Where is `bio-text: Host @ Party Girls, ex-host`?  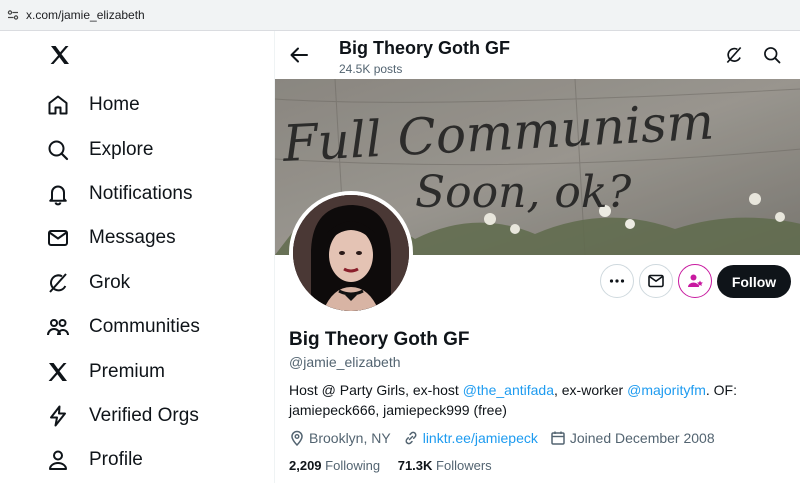
bio-text: Host @ Party Girls, ex-host is located at coordinates (376, 390).